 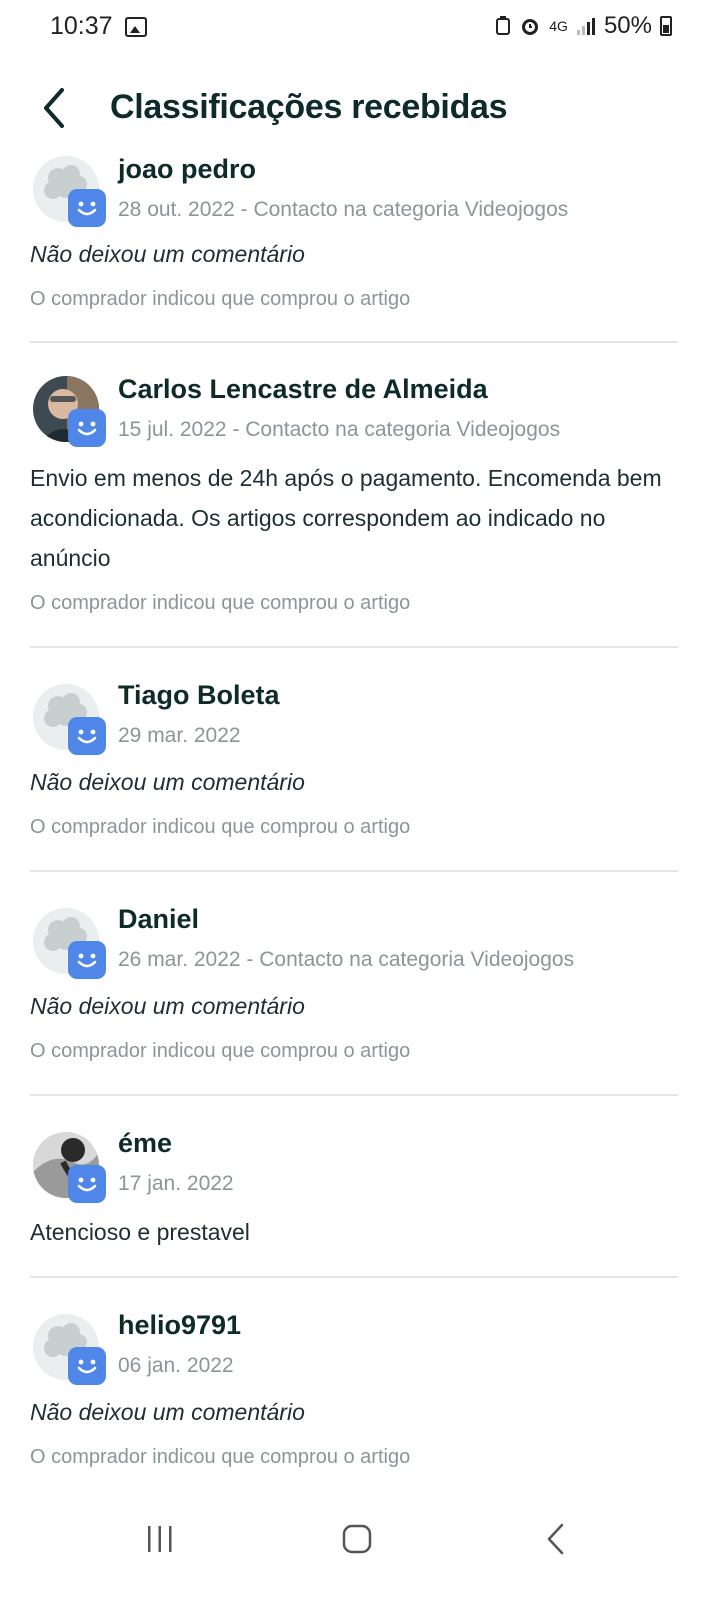 What do you see at coordinates (187, 169) in the screenshot?
I see `reviewer-name: joao pedro` at bounding box center [187, 169].